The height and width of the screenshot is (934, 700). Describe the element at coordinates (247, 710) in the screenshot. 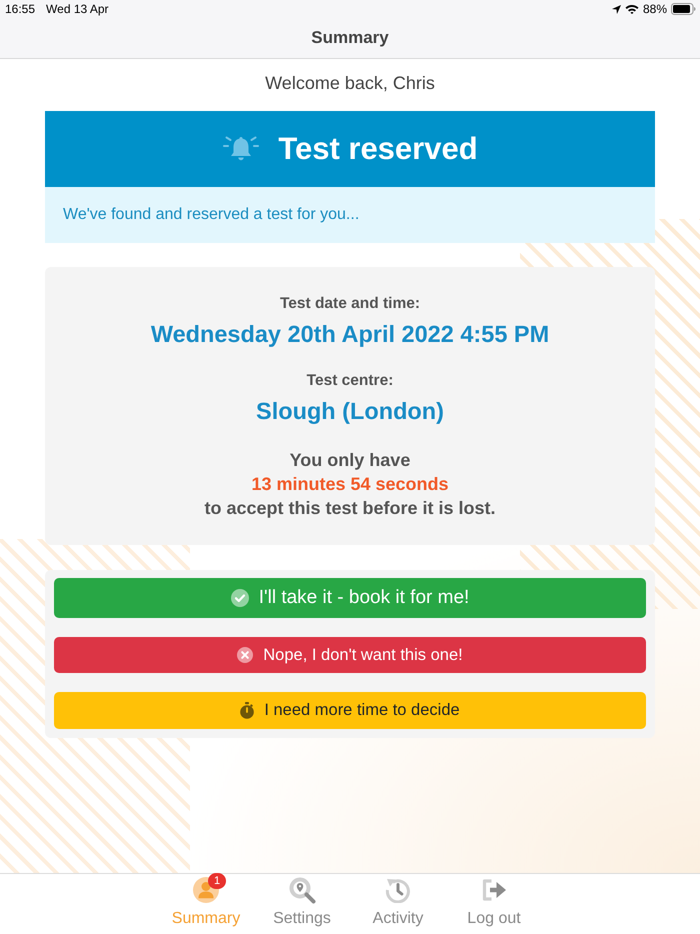

I see `stopwatch-icon` at that location.